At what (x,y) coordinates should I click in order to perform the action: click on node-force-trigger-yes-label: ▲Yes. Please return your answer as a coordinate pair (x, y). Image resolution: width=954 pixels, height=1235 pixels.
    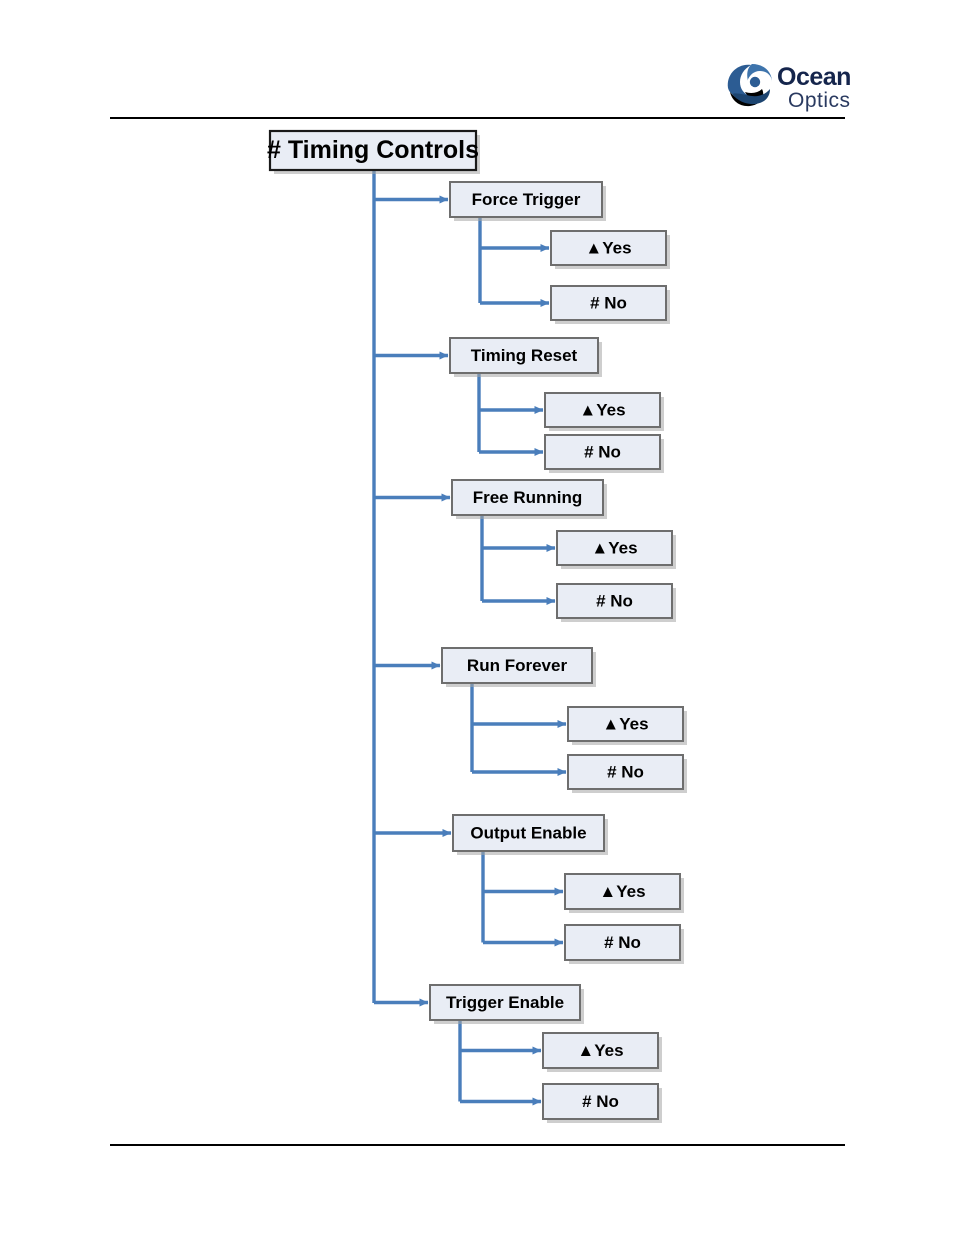
    Looking at the image, I should click on (608, 247).